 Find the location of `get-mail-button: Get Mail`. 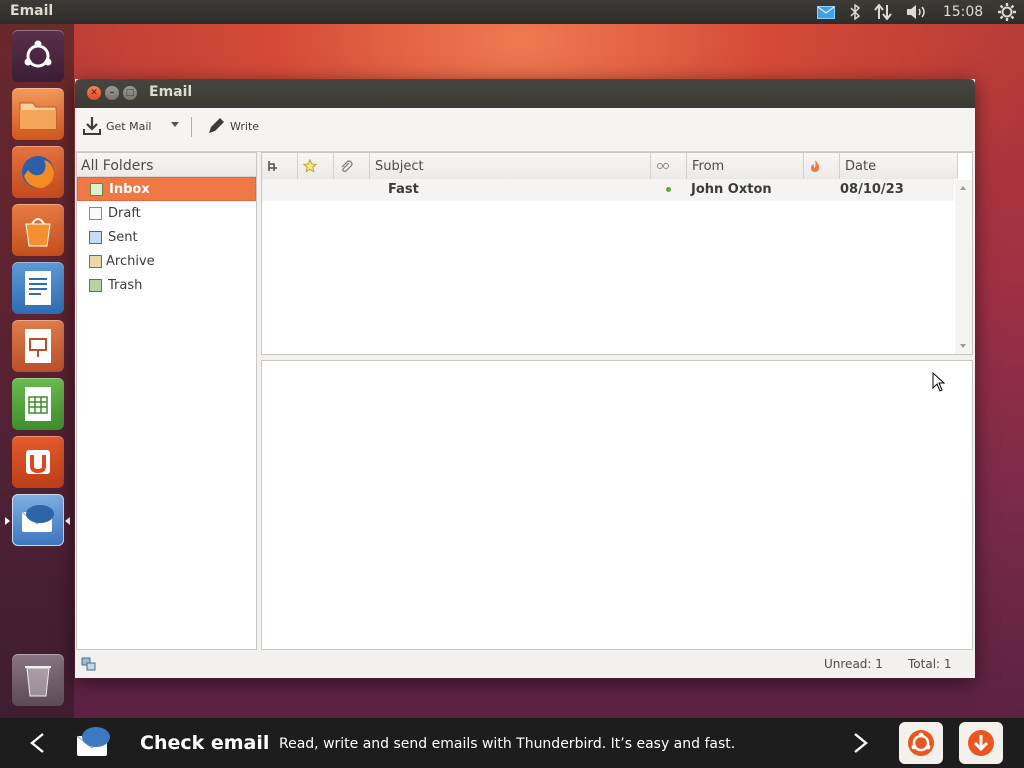

get-mail-button: Get Mail is located at coordinates (116, 126).